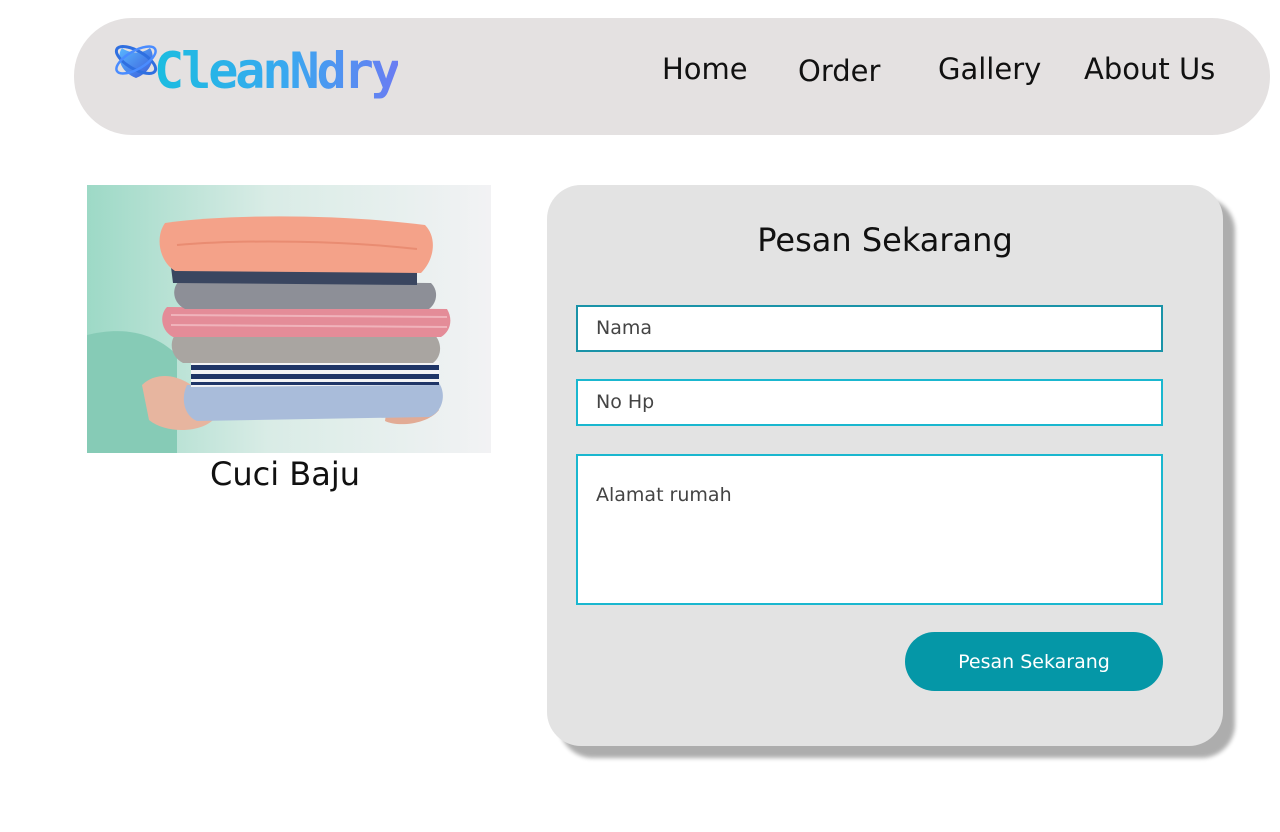 The height and width of the screenshot is (832, 1280). What do you see at coordinates (869, 402) in the screenshot?
I see `phone-input: No Hp` at bounding box center [869, 402].